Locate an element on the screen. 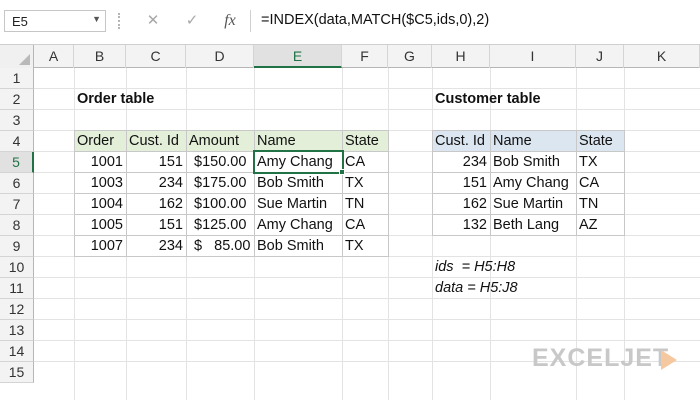 The width and height of the screenshot is (700, 400). formula-input: =INDEX(data,MATCH($C5,ids,0),2) is located at coordinates (475, 21).